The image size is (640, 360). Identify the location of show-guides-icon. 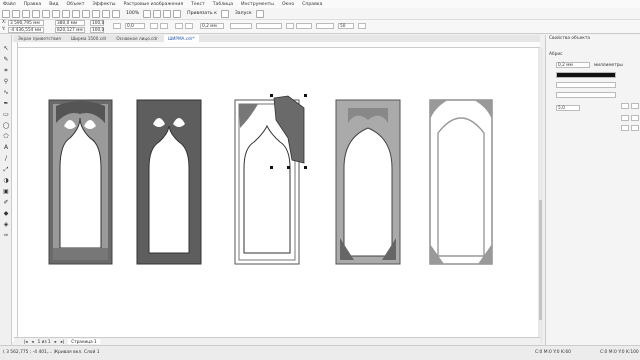
(177, 13).